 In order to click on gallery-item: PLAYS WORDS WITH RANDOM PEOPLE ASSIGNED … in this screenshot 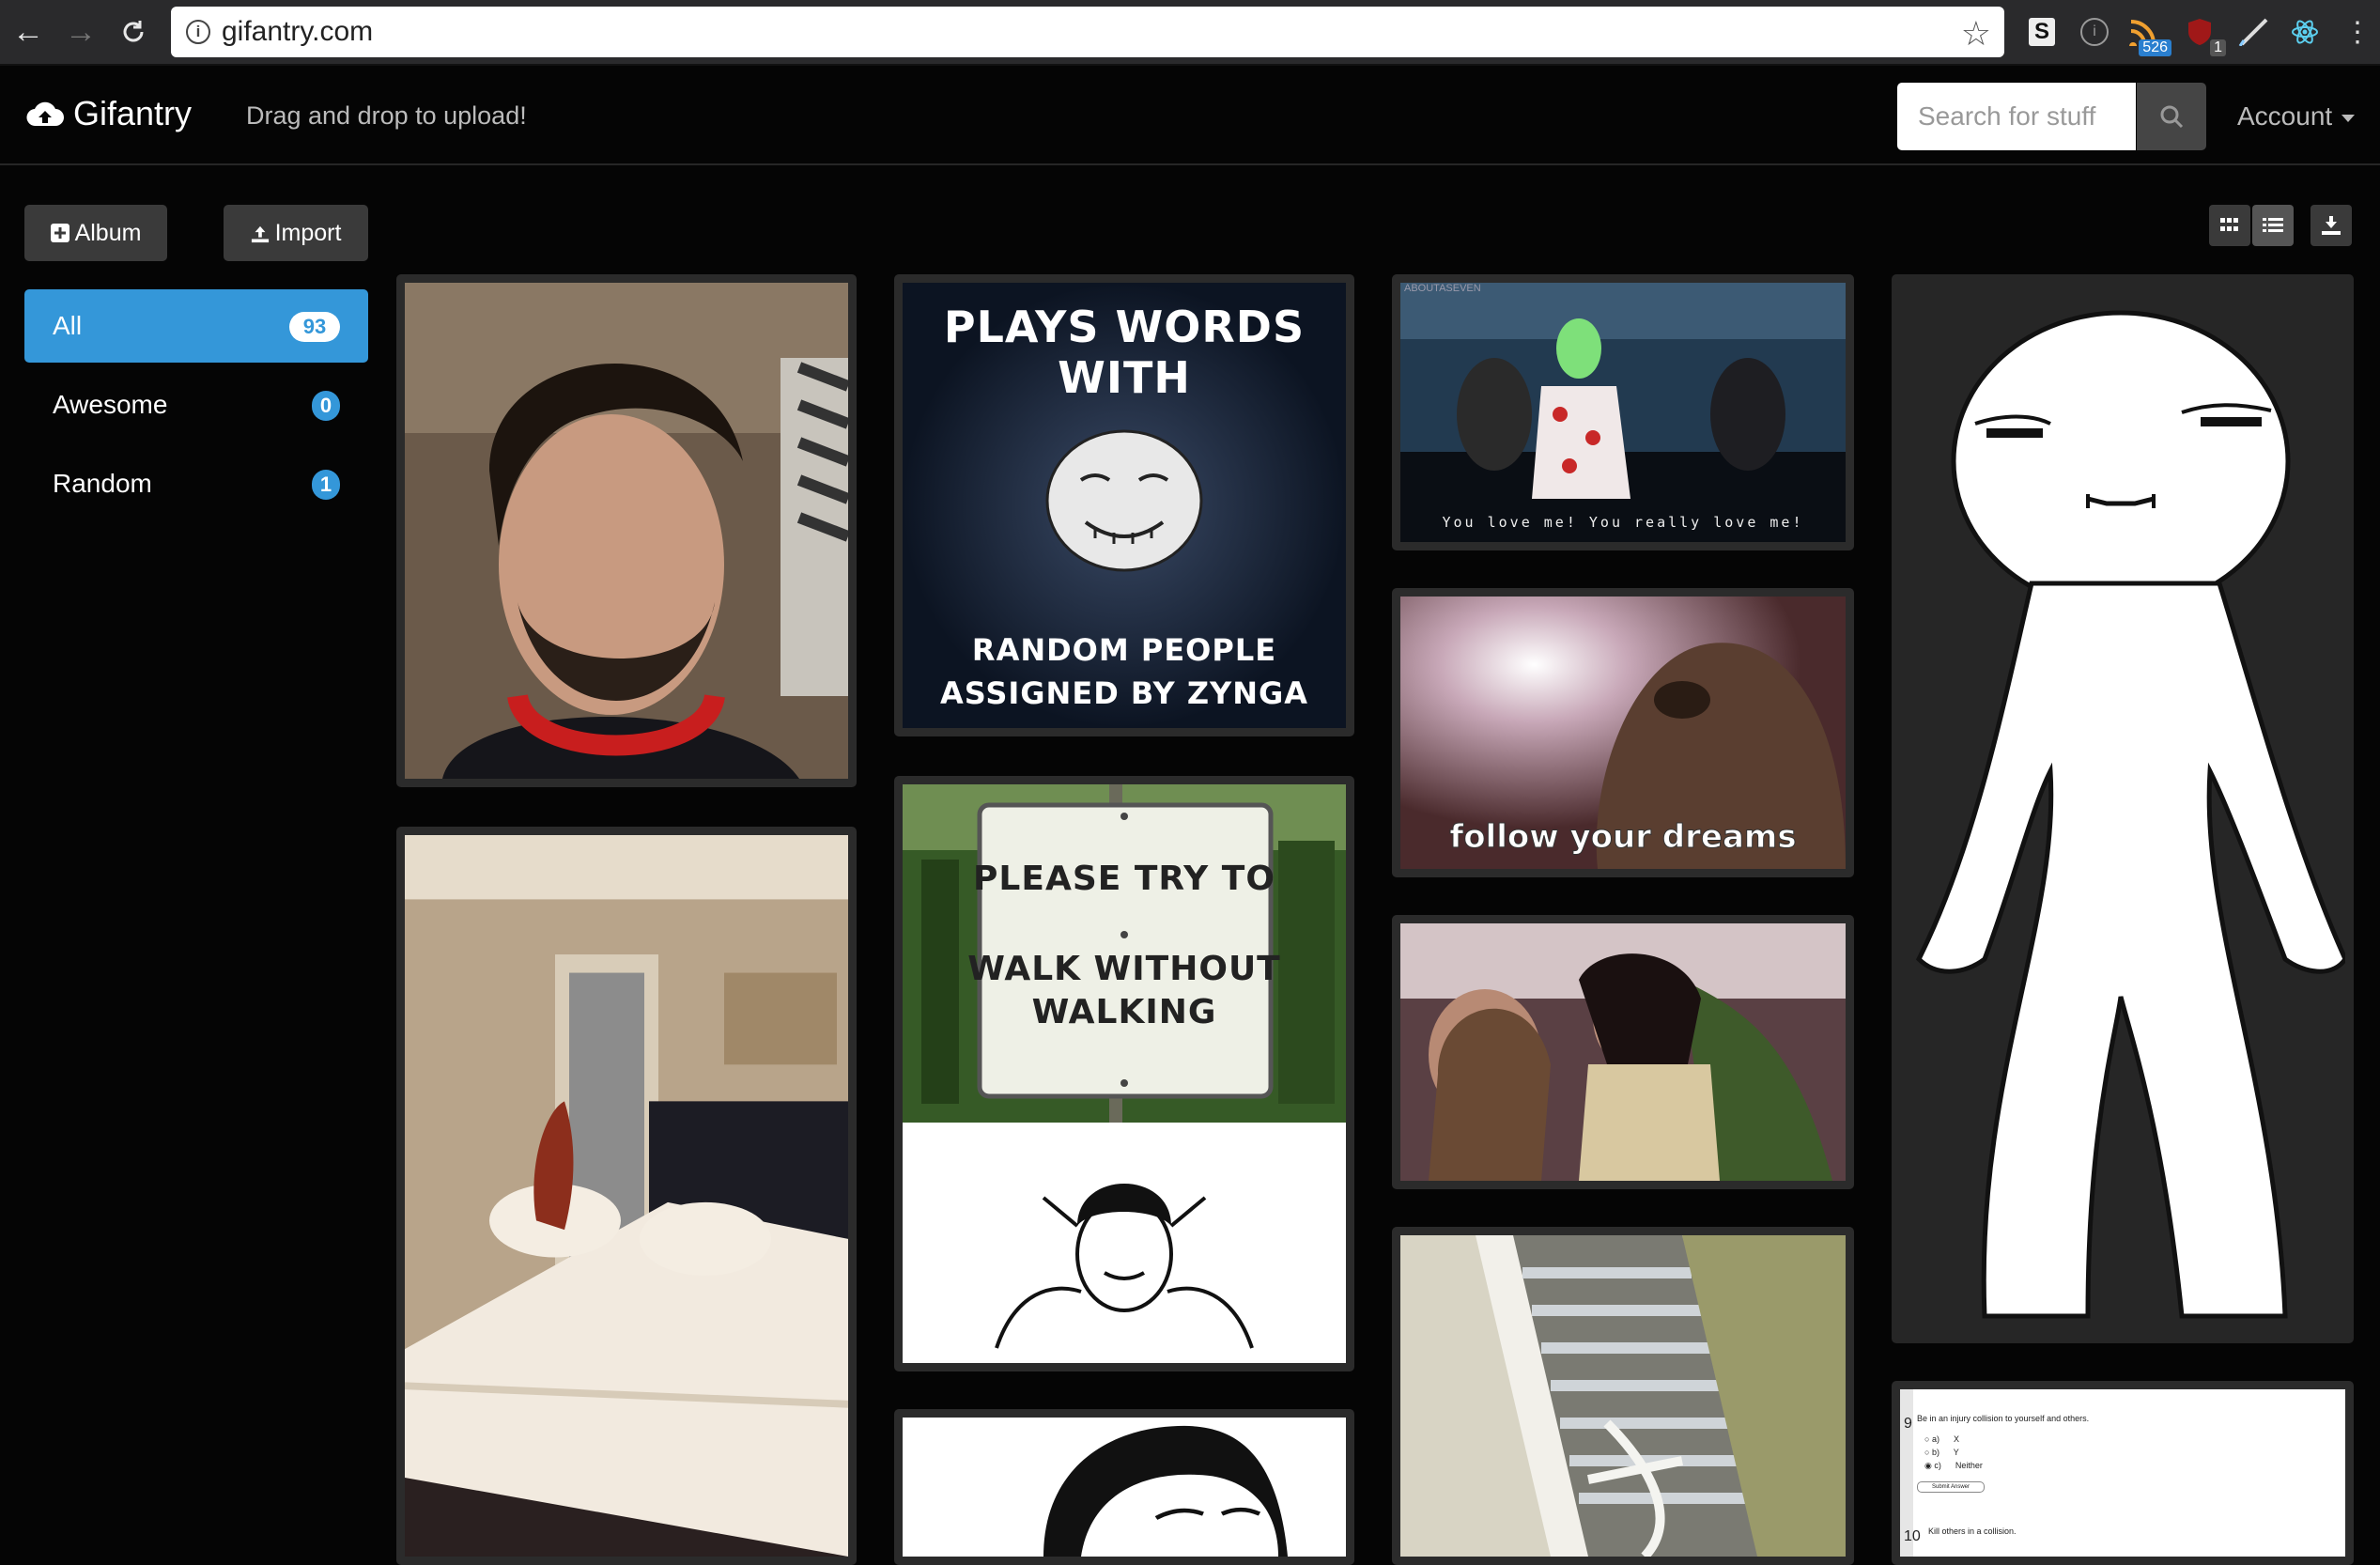, I will do `click(1124, 505)`.